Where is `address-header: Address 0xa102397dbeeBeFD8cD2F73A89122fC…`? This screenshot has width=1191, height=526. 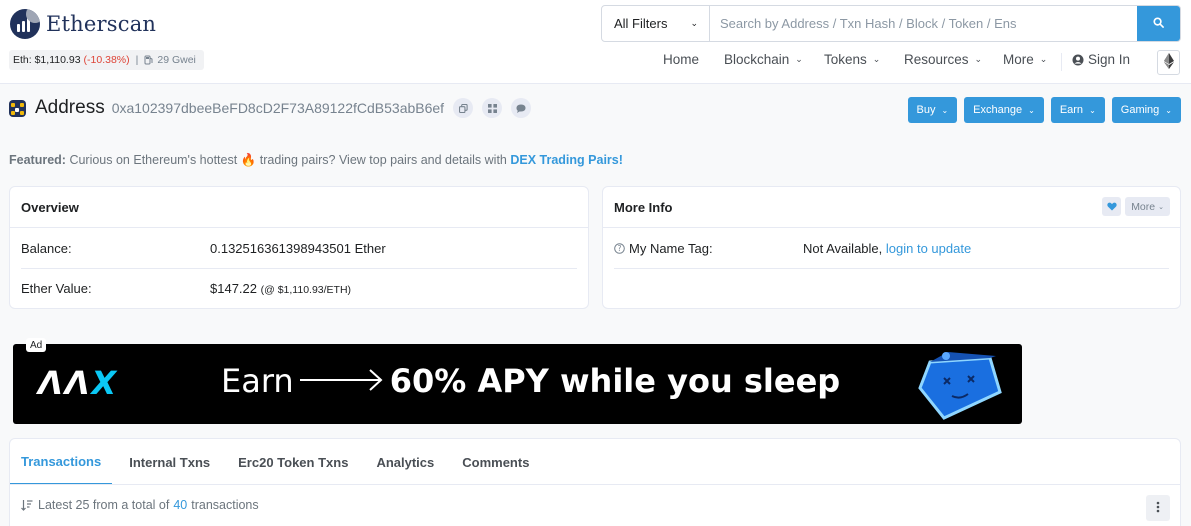 address-header: Address 0xa102397dbeeBeFD8cD2F73A89122fC… is located at coordinates (270, 108).